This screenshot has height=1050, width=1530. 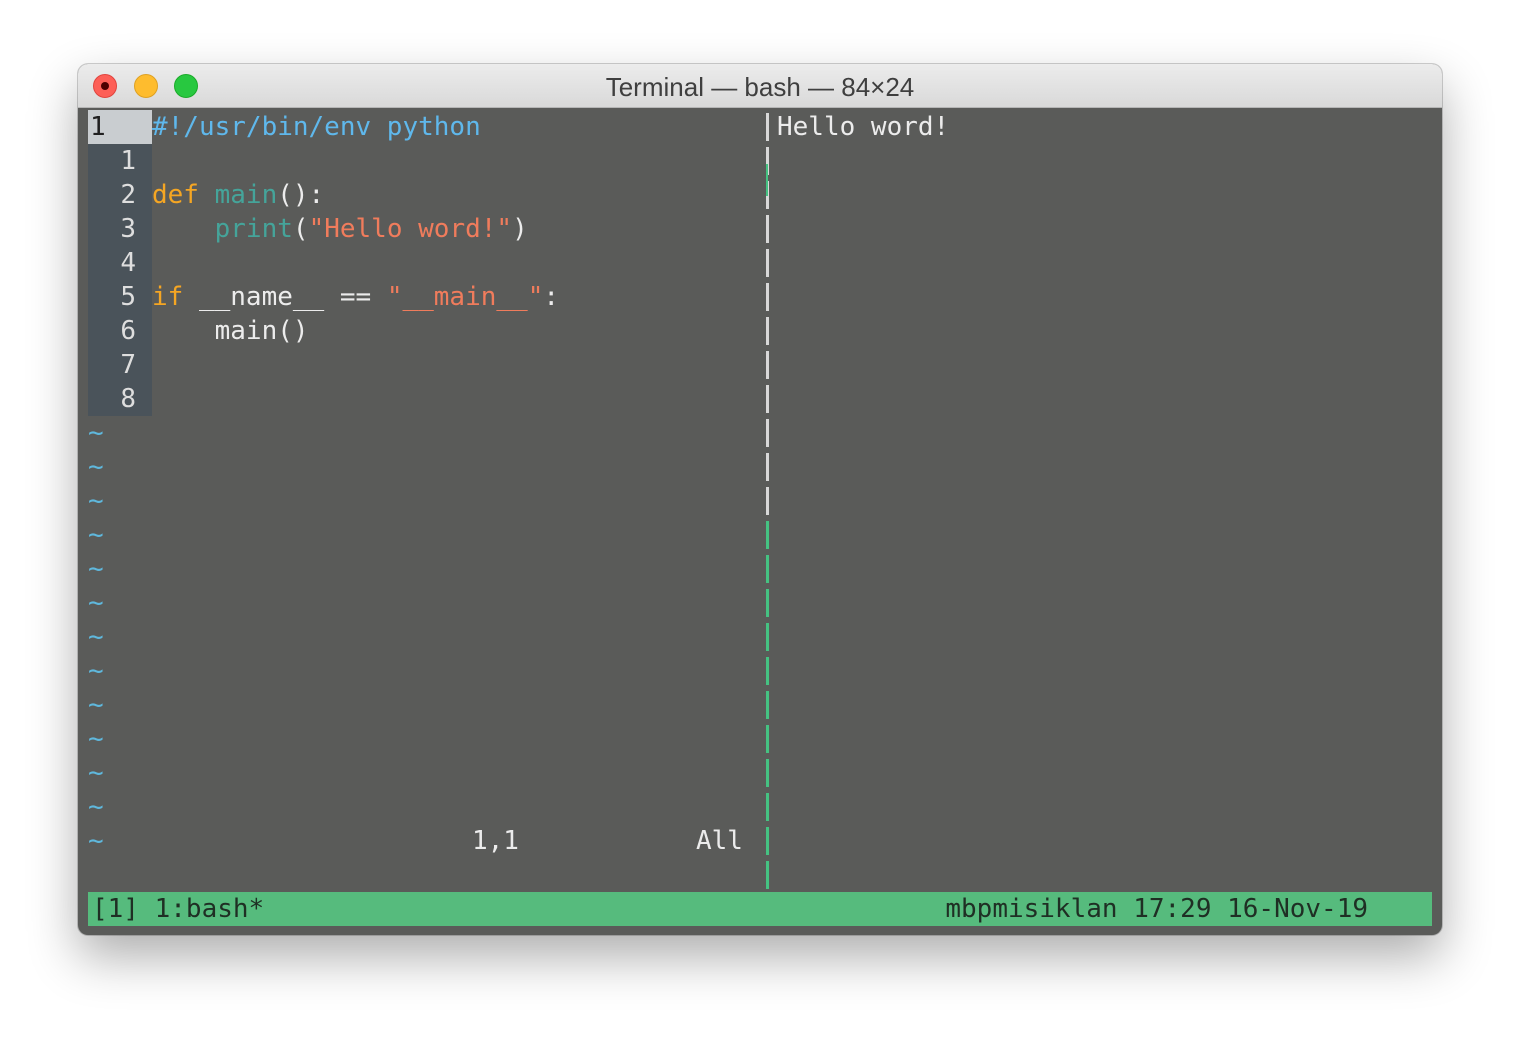 I want to click on code-token: main, so click(x=246, y=195).